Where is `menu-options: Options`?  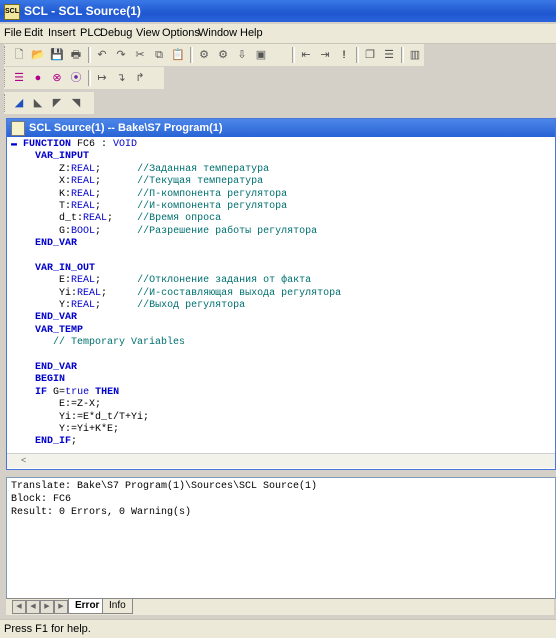
menu-options: Options is located at coordinates (181, 33).